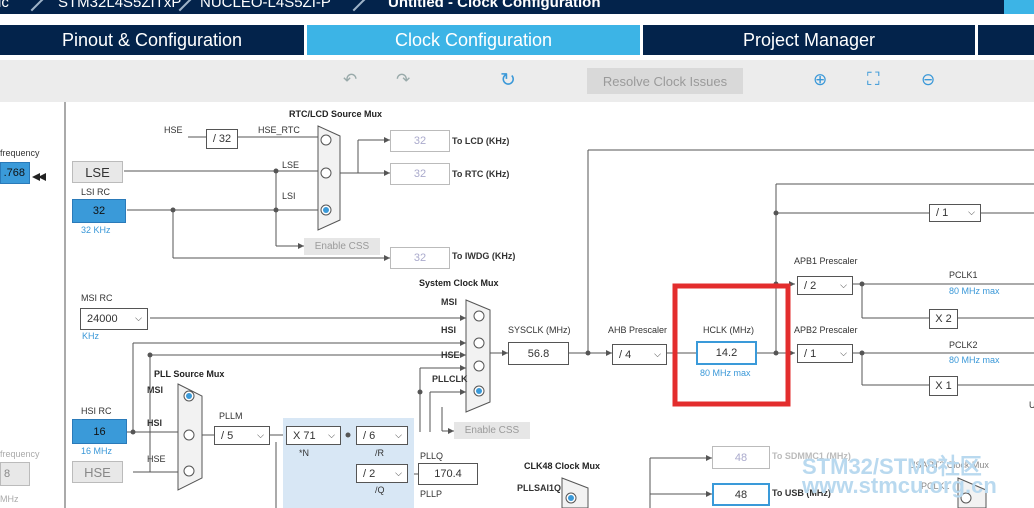  What do you see at coordinates (494, 5) in the screenshot?
I see `breadcrumb-item-current: Untitled - Clock Configuration` at bounding box center [494, 5].